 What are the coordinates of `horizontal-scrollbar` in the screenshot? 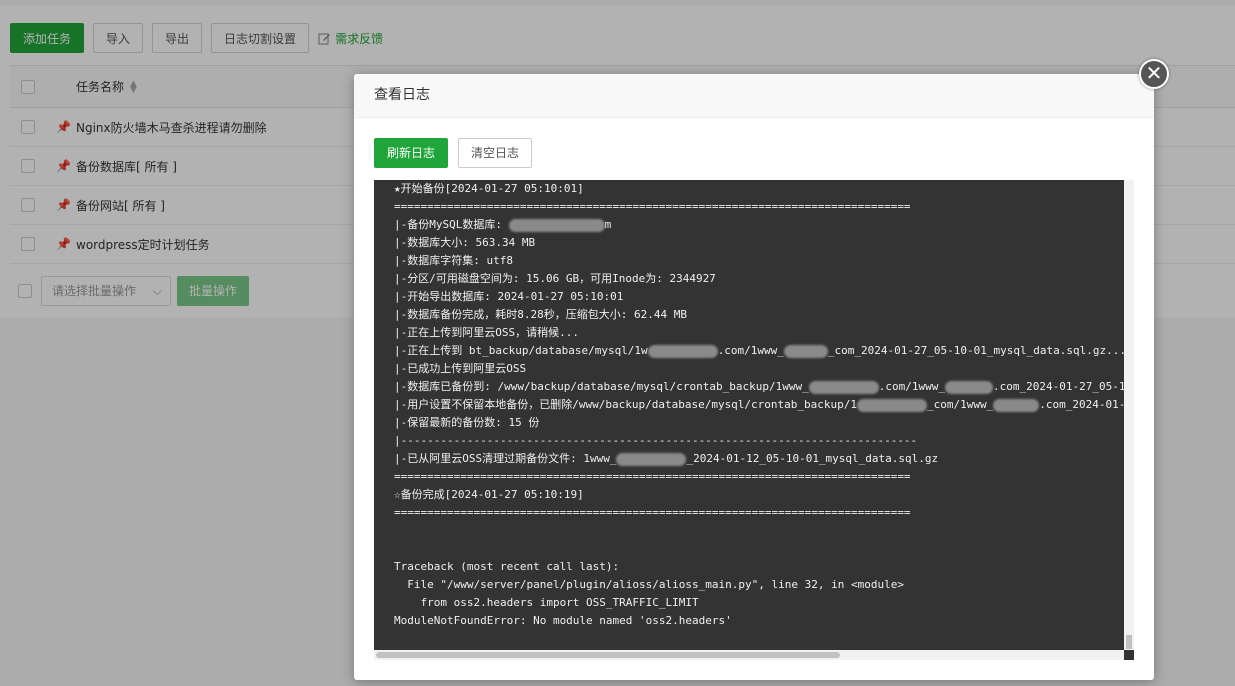 It's located at (749, 655).